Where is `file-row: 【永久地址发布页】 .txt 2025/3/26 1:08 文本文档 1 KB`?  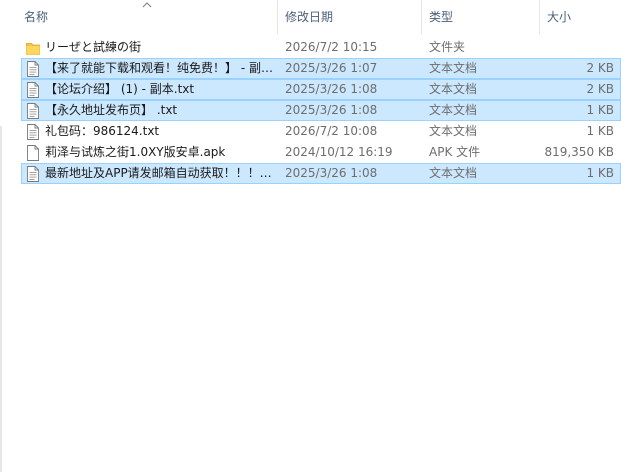
file-row: 【永久地址发布页】 .txt 2025/3/26 1:08 文本文档 1 KB is located at coordinates (321, 110).